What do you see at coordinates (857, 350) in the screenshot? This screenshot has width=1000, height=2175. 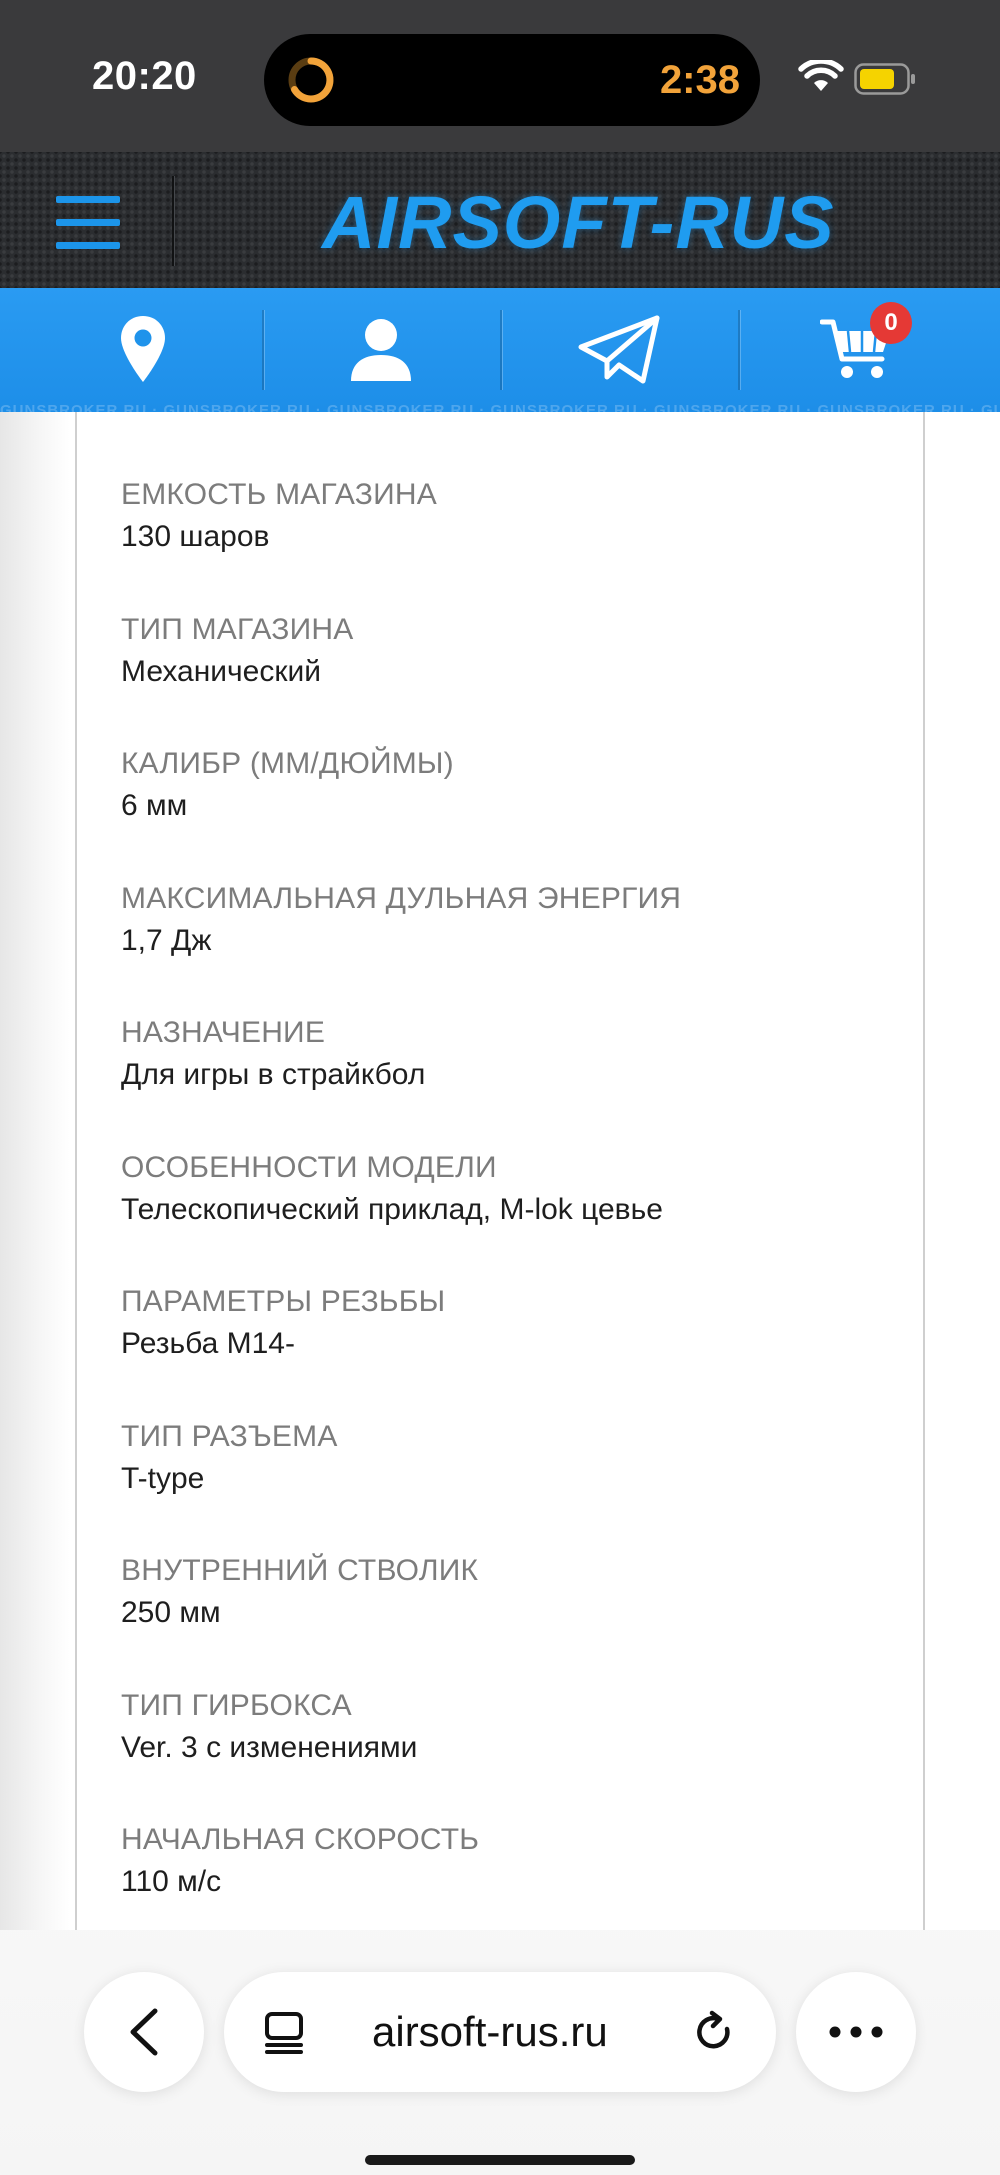 I see `cart-button` at bounding box center [857, 350].